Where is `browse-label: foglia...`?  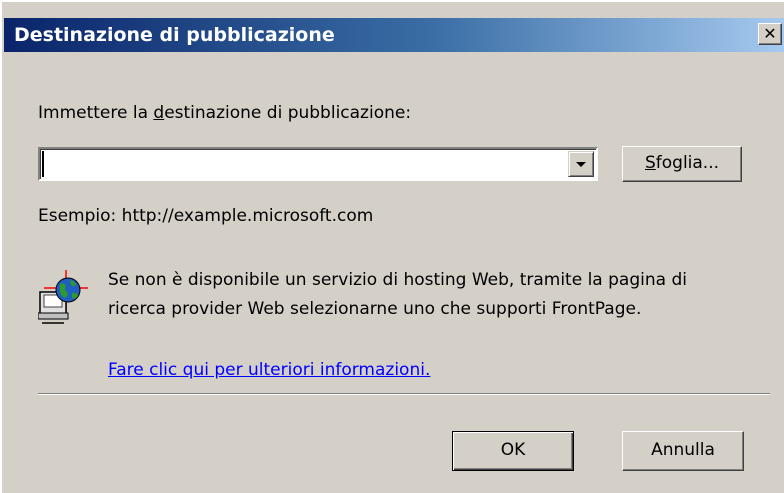
browse-label: foglia... is located at coordinates (687, 163).